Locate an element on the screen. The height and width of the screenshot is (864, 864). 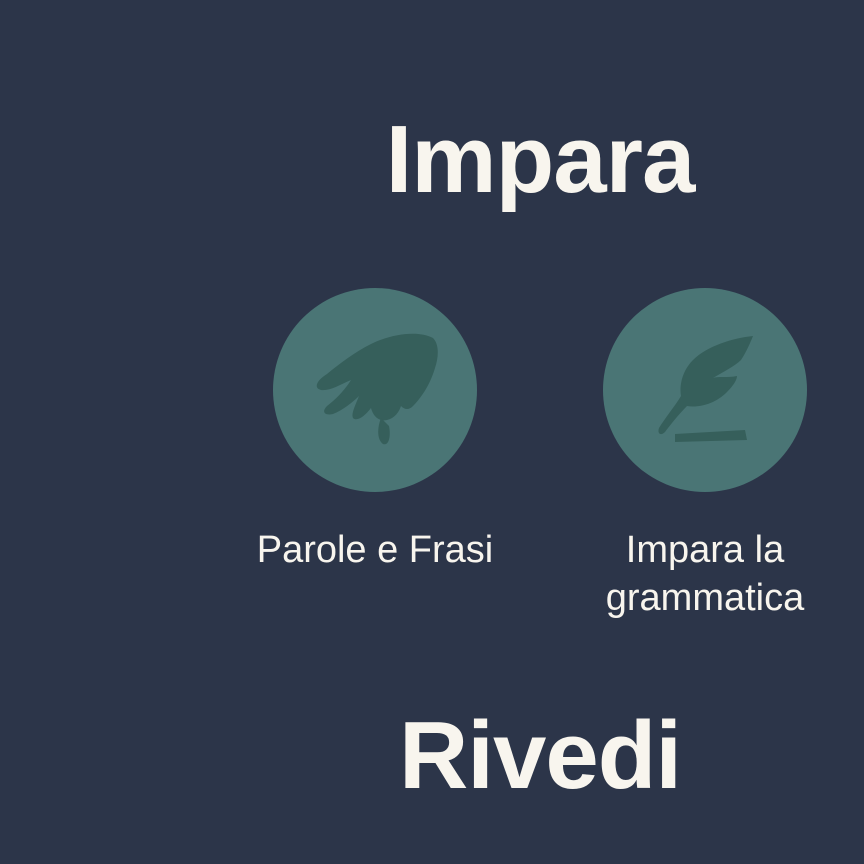
quill-pen-icon is located at coordinates (705, 389).